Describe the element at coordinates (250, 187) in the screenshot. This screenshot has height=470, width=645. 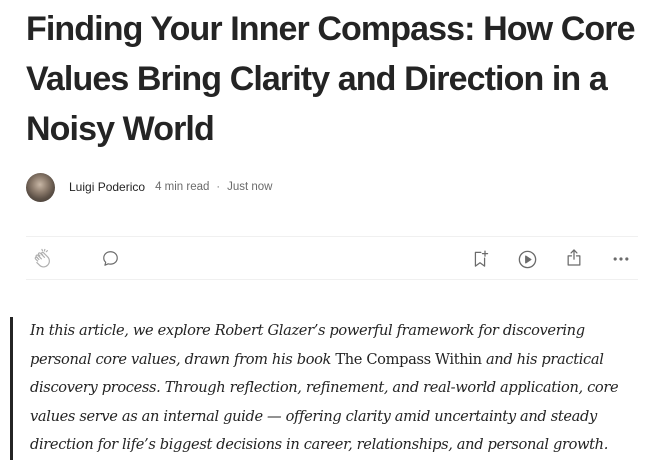
I see `publish-time: Just now` at that location.